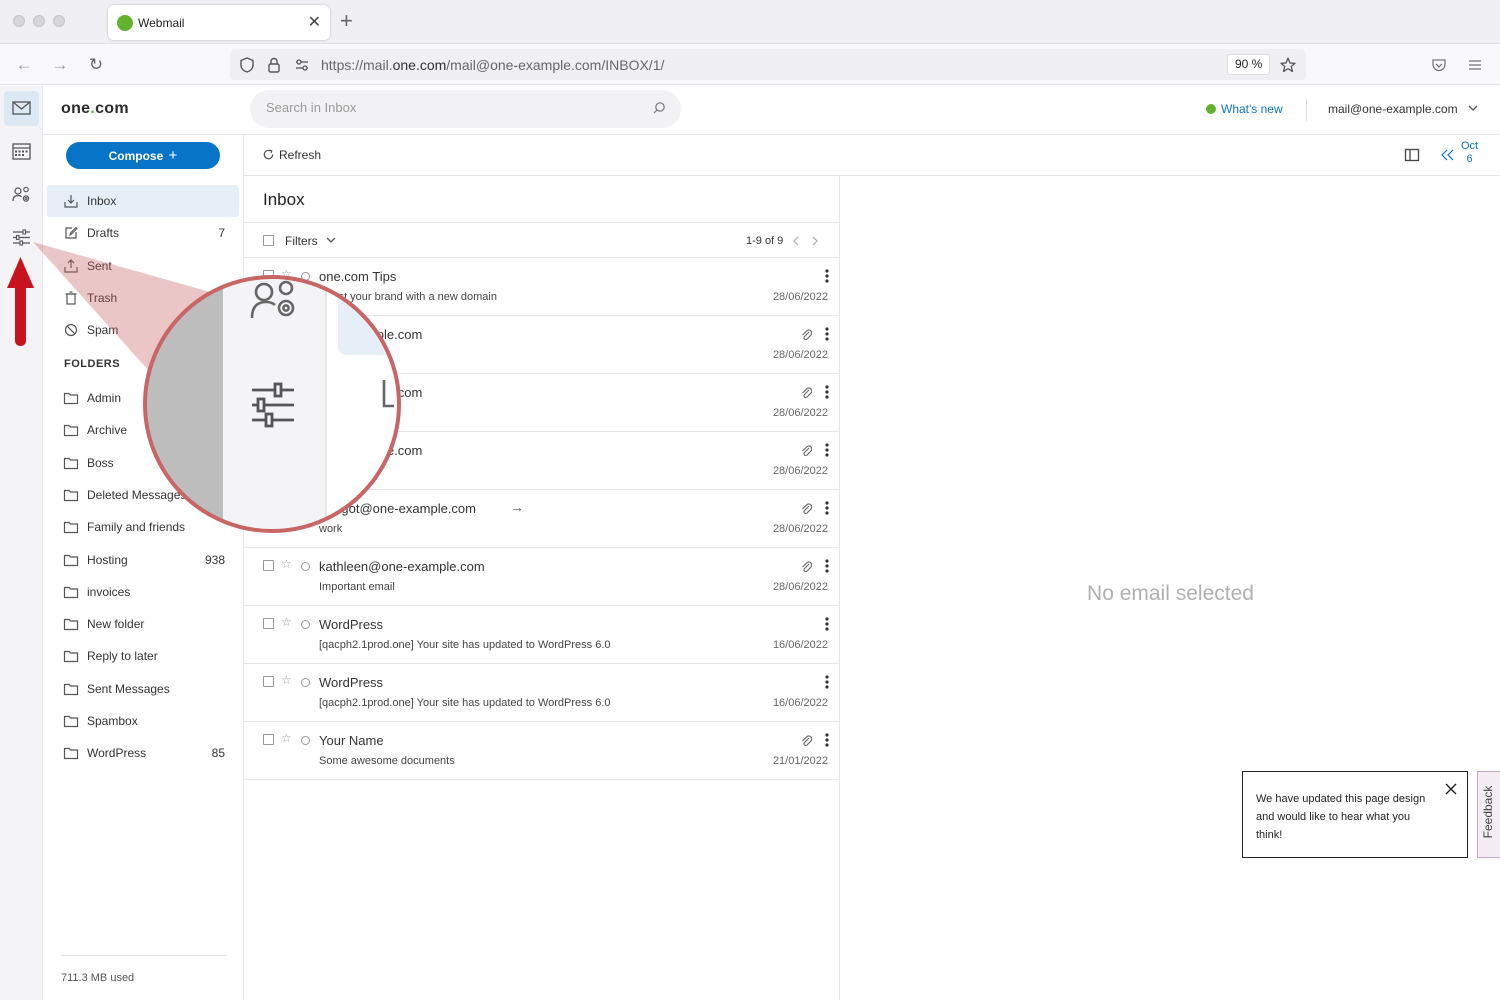  Describe the element at coordinates (143, 233) in the screenshot. I see `sidebar-item-drafts: Drafts 7` at that location.